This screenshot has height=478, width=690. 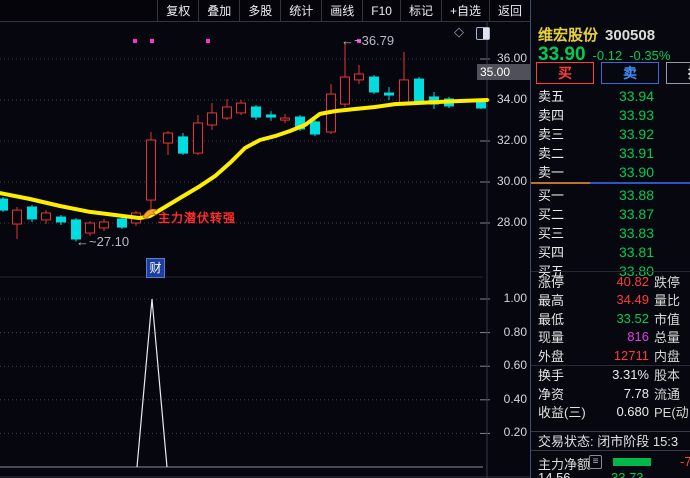 What do you see at coordinates (551, 214) in the screenshot?
I see `level-label: 买二` at bounding box center [551, 214].